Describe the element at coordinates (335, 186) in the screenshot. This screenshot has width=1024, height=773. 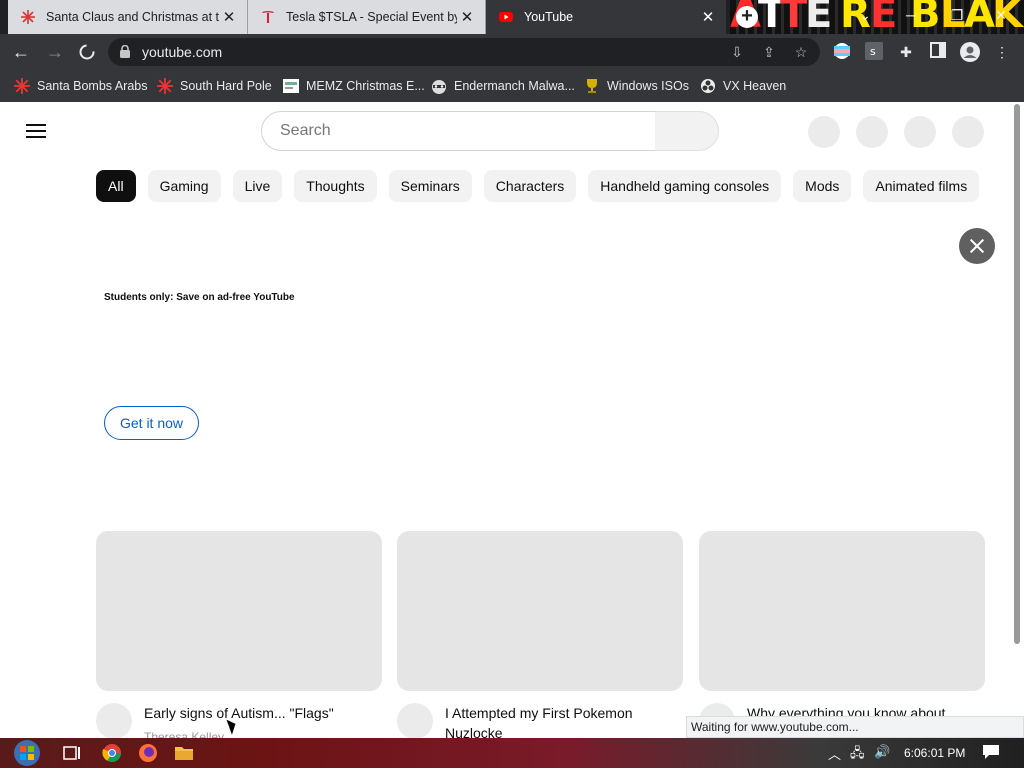
I see `chip-thoughts: Thoughts` at that location.